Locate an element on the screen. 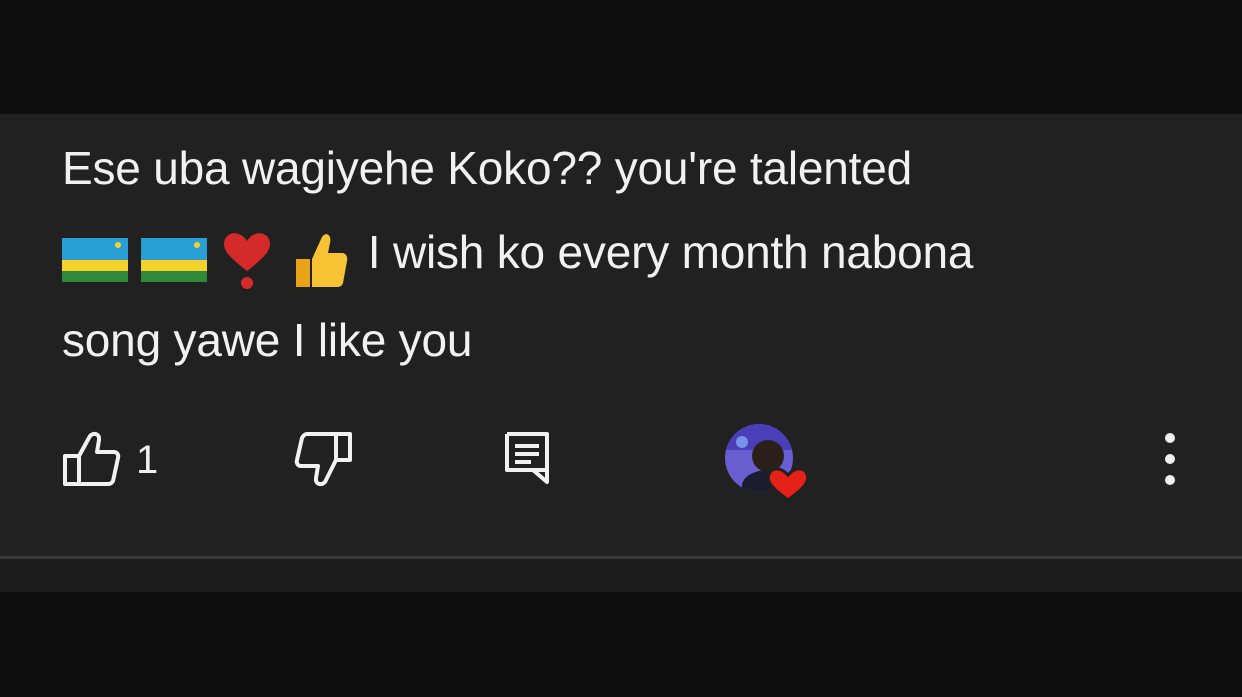 The image size is (1242, 697). creator-avatar-heart-icon is located at coordinates (767, 463).